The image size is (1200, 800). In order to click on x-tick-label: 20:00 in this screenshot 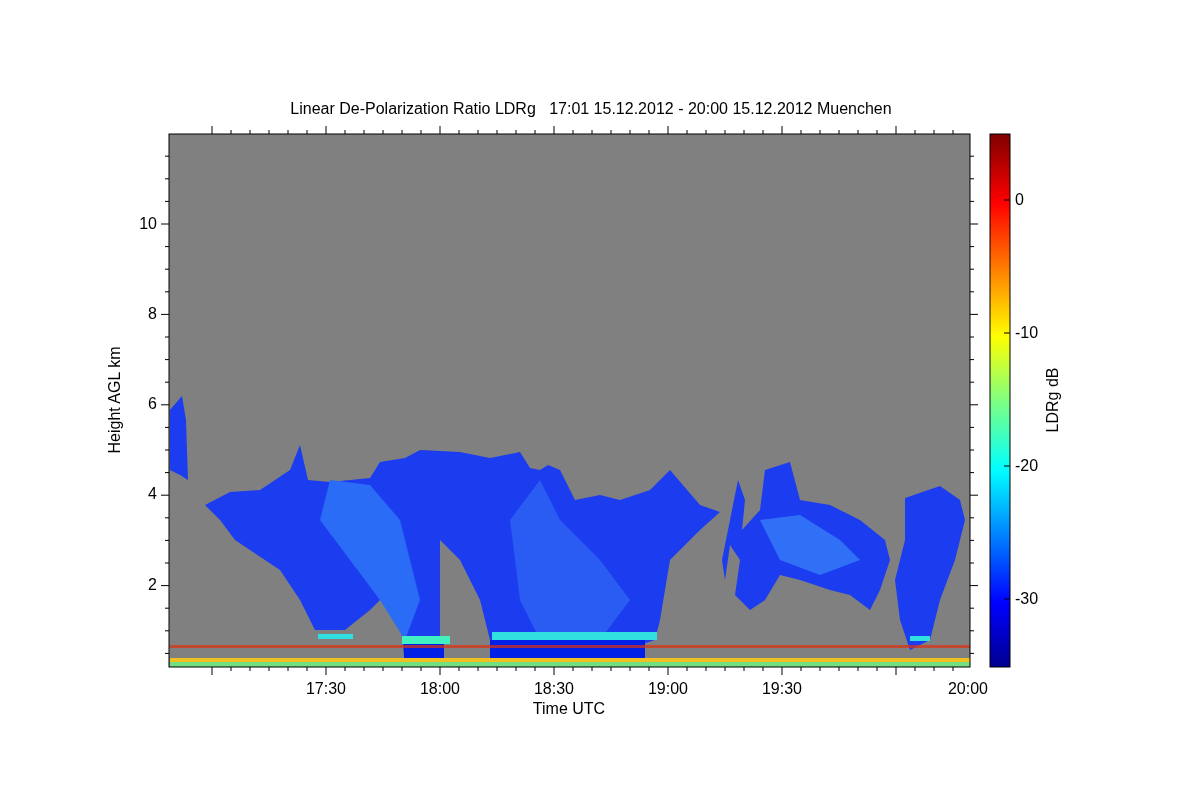, I will do `click(968, 688)`.